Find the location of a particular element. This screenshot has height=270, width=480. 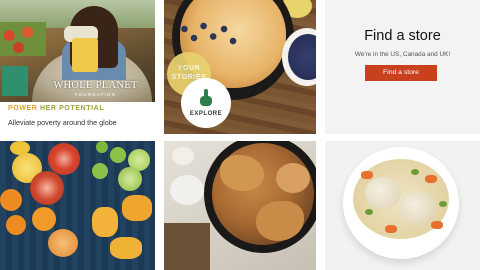

badge-line1: YOUR is located at coordinates (189, 68).